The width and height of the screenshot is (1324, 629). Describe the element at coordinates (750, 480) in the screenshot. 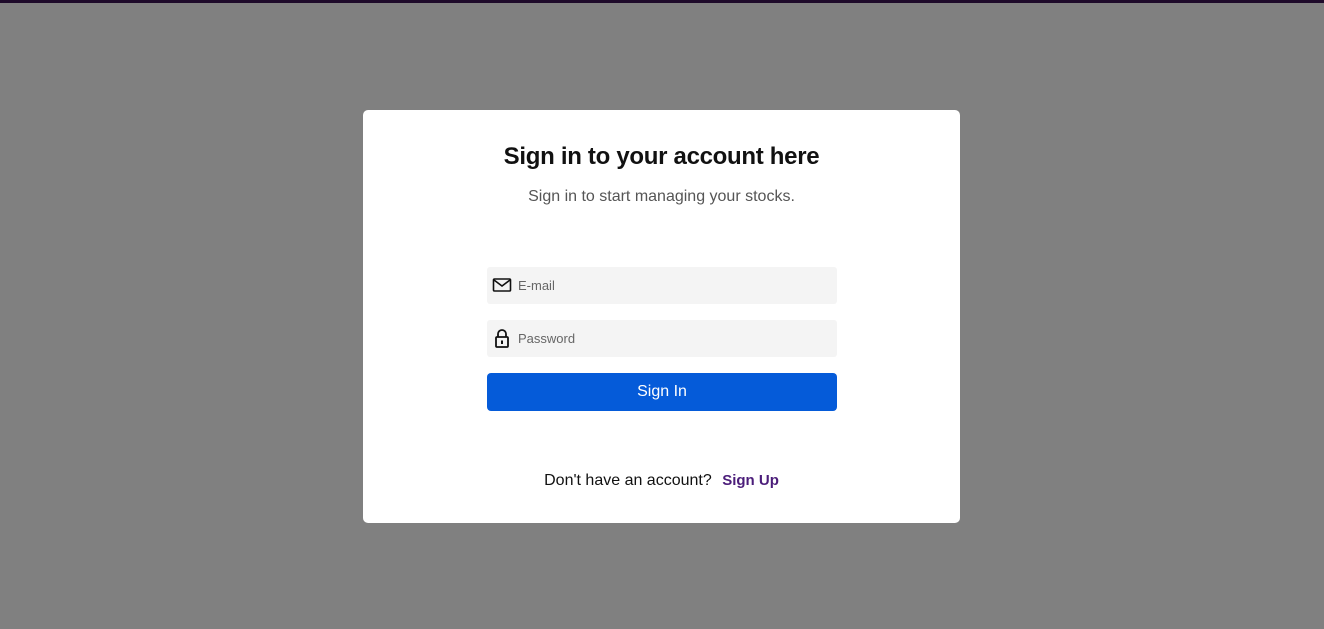

I see `signup-link: Sign Up` at that location.